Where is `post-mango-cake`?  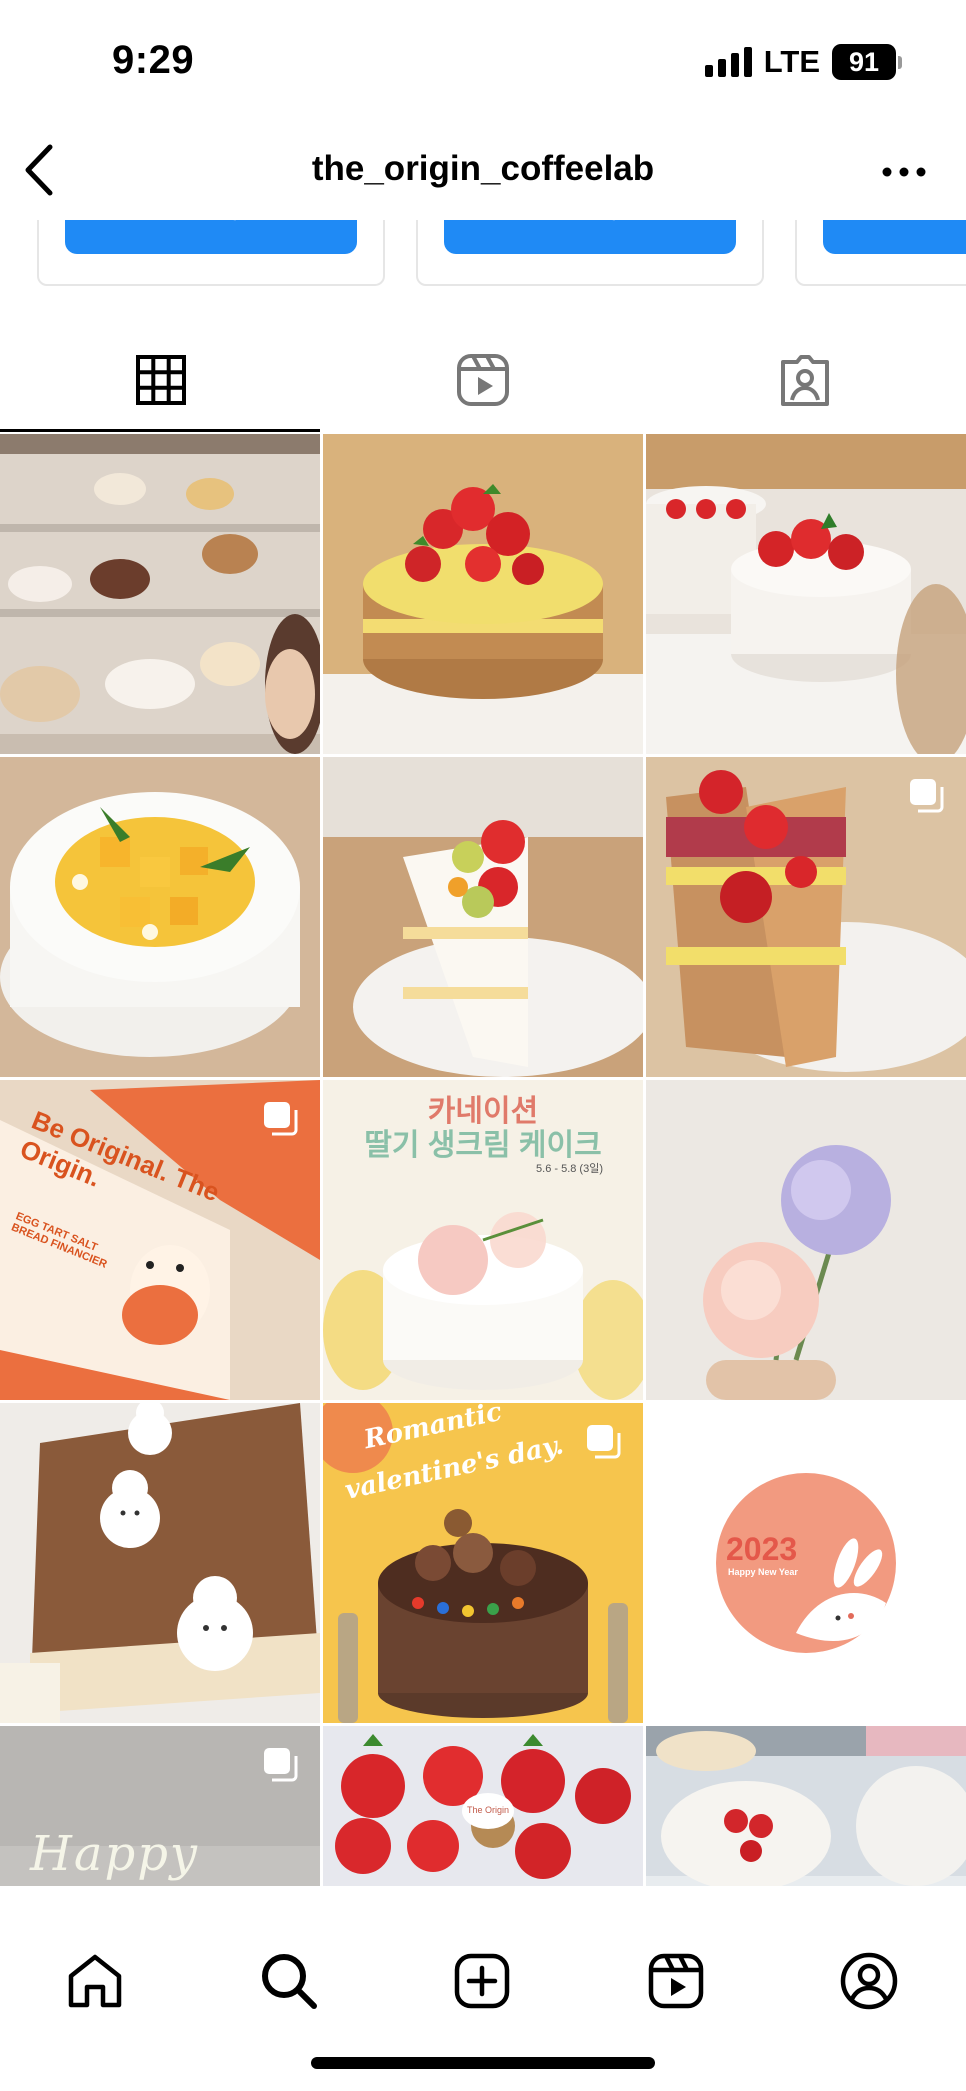 post-mango-cake is located at coordinates (160, 917).